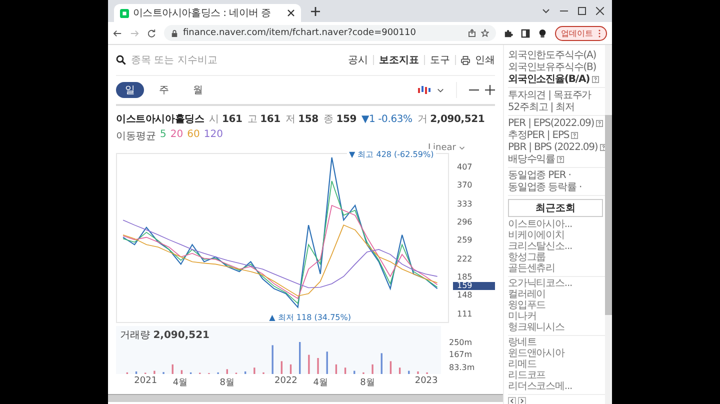 The height and width of the screenshot is (404, 720). What do you see at coordinates (556, 364) in the screenshot?
I see `recent-stock-link: 리메드` at bounding box center [556, 364].